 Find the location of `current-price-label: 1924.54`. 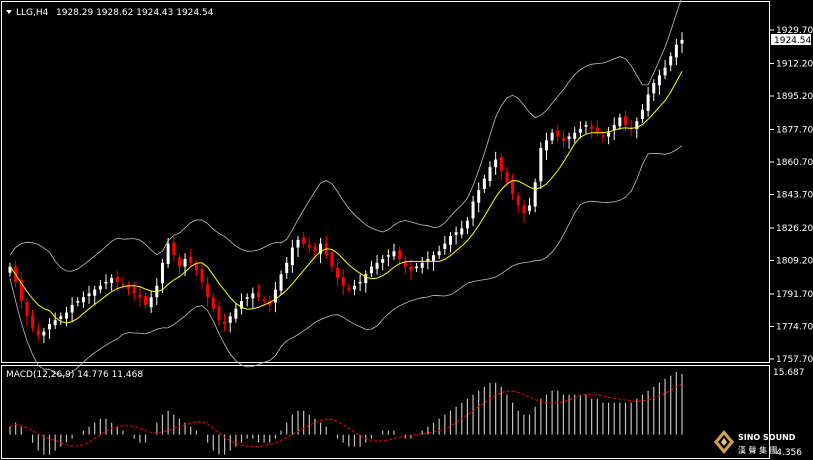

current-price-label: 1924.54 is located at coordinates (792, 41).